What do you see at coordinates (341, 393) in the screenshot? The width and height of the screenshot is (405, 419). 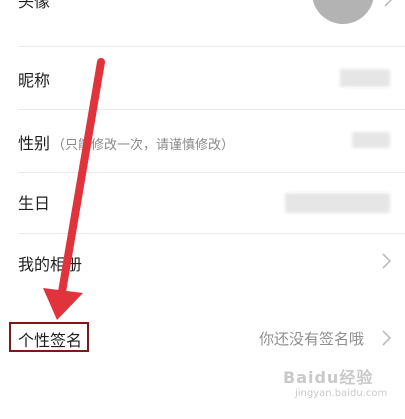 I see `watermark-url: jingyan.baidu.com` at bounding box center [341, 393].